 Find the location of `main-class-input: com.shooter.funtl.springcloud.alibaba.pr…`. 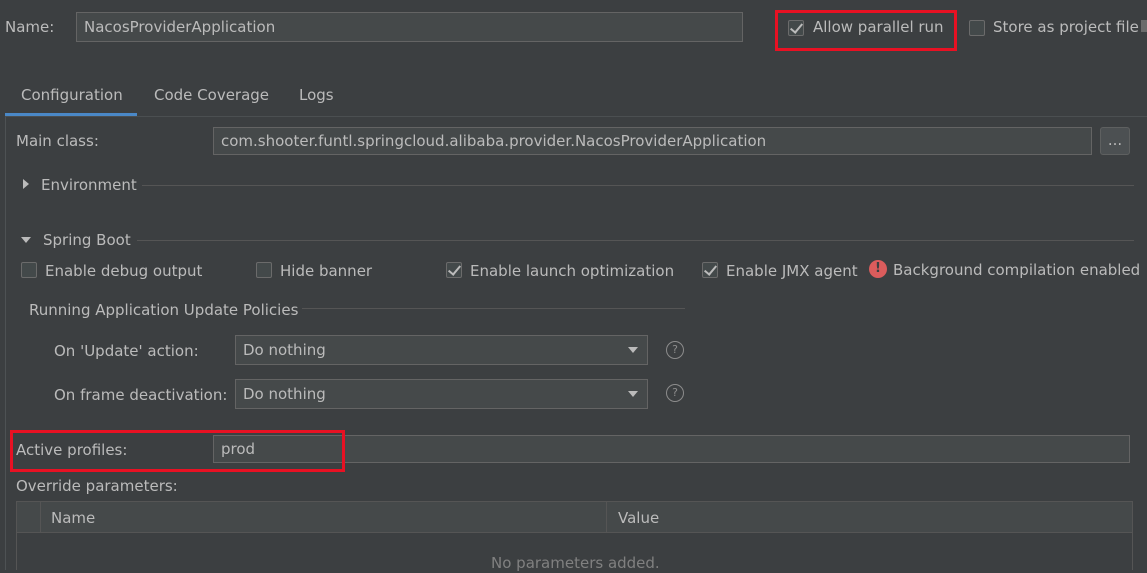

main-class-input: com.shooter.funtl.springcloud.alibaba.pr… is located at coordinates (652, 141).